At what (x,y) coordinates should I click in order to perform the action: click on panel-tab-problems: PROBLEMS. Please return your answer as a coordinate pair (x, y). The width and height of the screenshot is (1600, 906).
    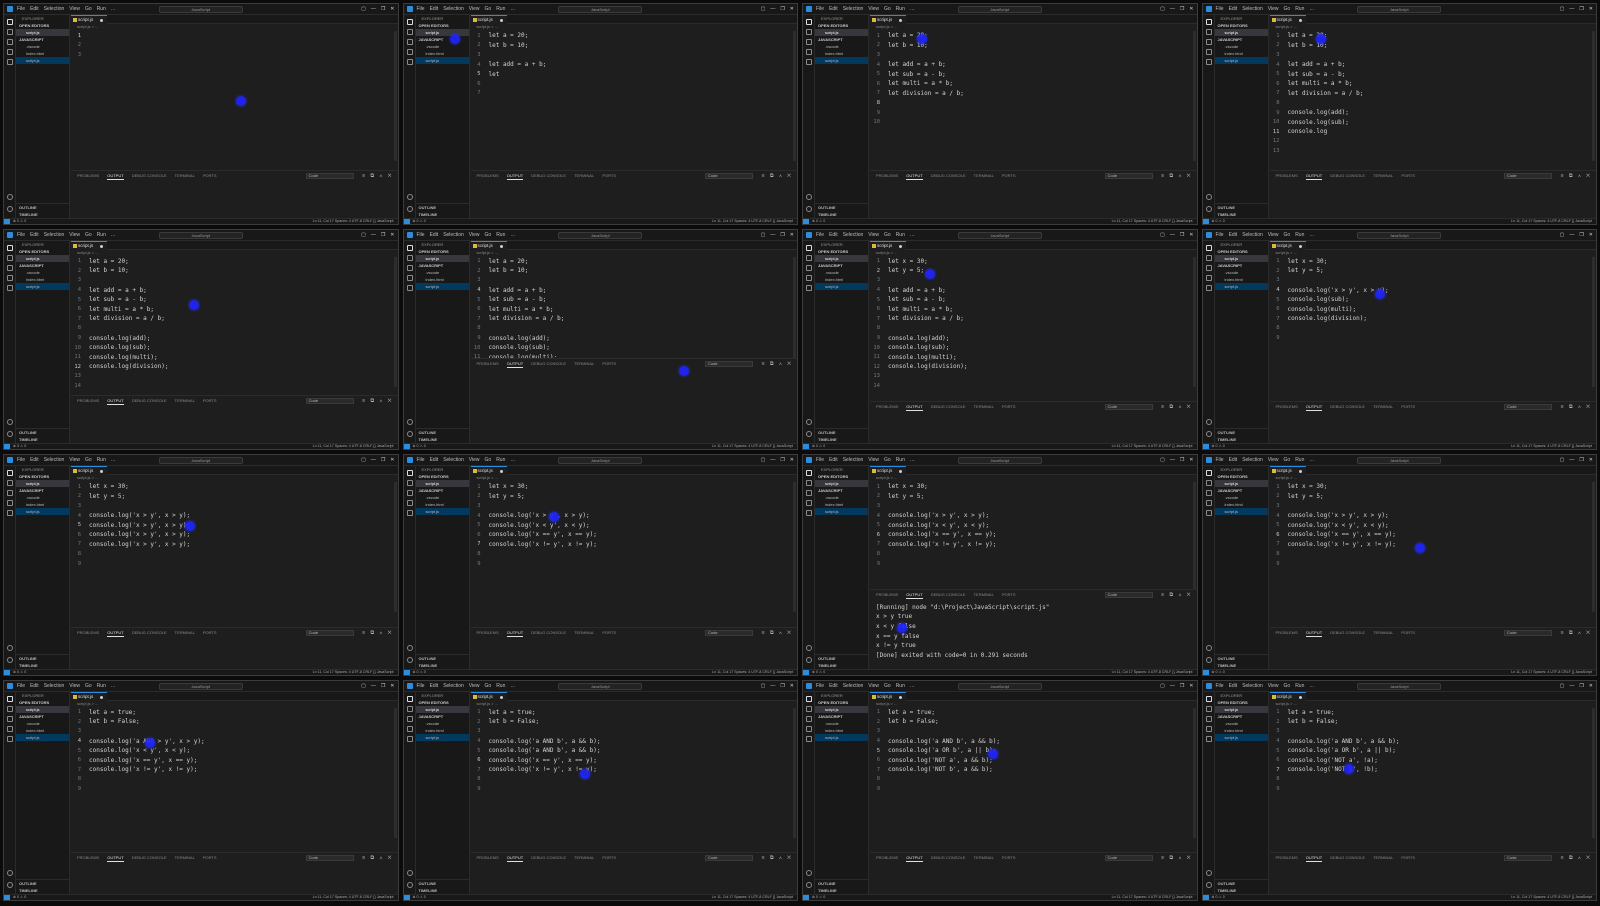
    Looking at the image, I should click on (887, 176).